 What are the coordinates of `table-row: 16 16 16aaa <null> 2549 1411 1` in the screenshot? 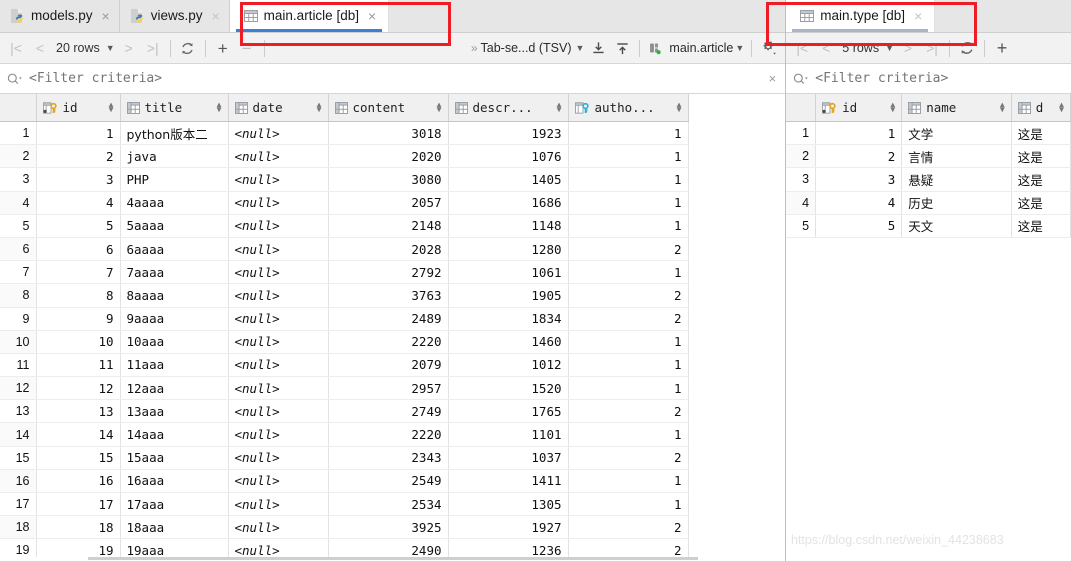 It's located at (344, 481).